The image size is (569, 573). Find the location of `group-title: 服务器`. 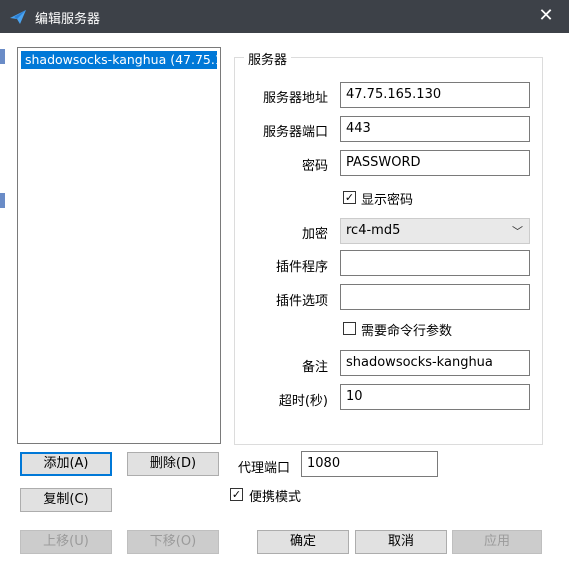

group-title: 服务器 is located at coordinates (268, 58).